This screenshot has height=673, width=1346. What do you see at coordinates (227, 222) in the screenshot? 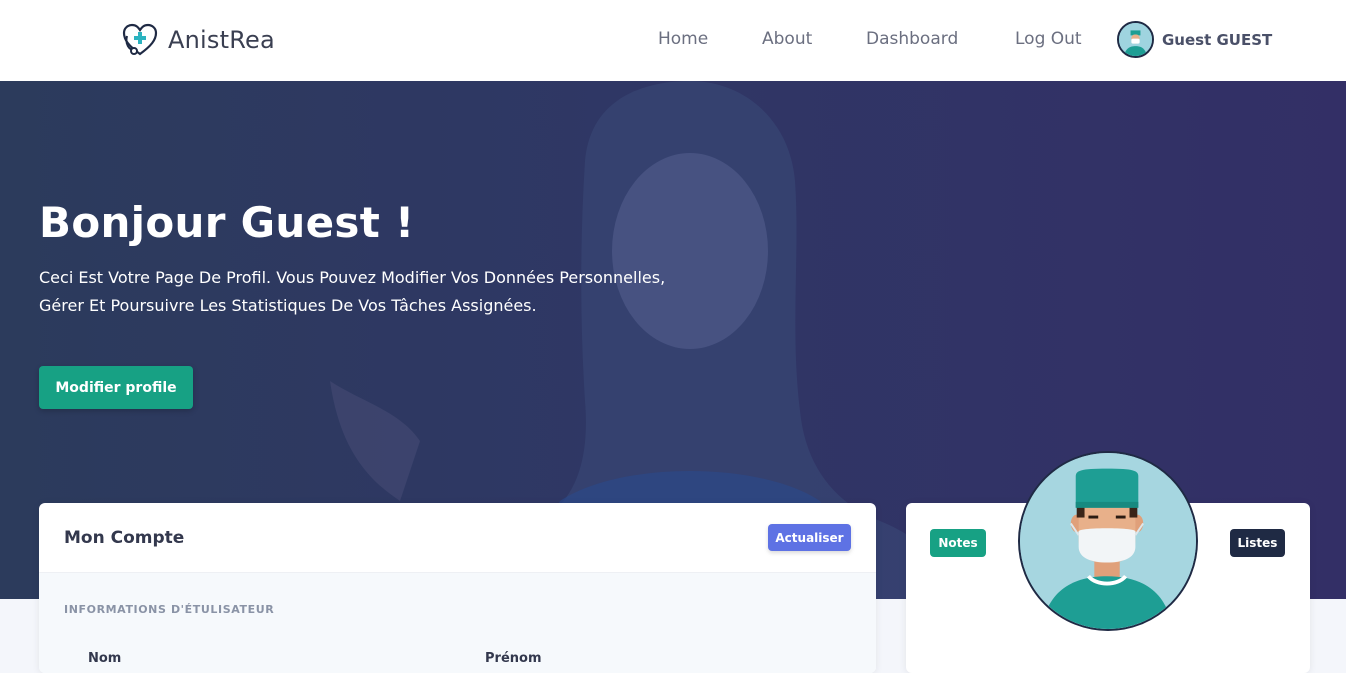
I see `hero-title: Bonjour Guest !` at bounding box center [227, 222].